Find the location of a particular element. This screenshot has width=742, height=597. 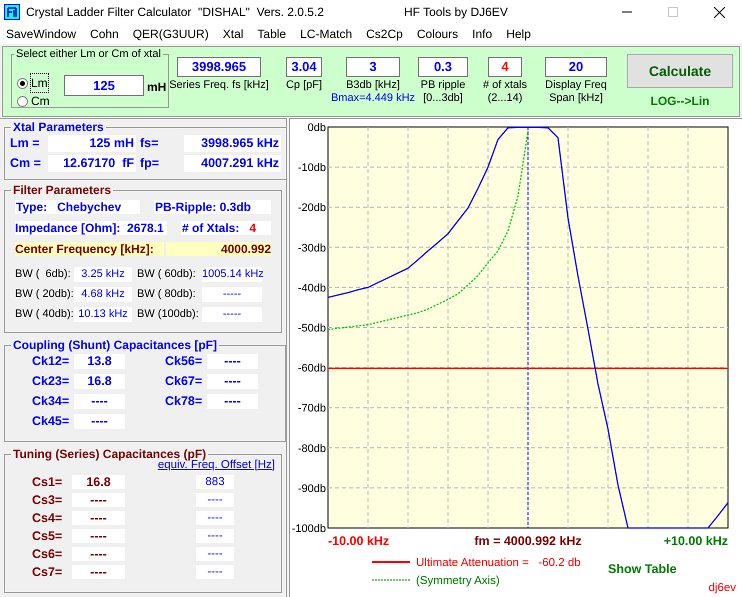

parameter-value: 4007.291 kHz is located at coordinates (232, 163).